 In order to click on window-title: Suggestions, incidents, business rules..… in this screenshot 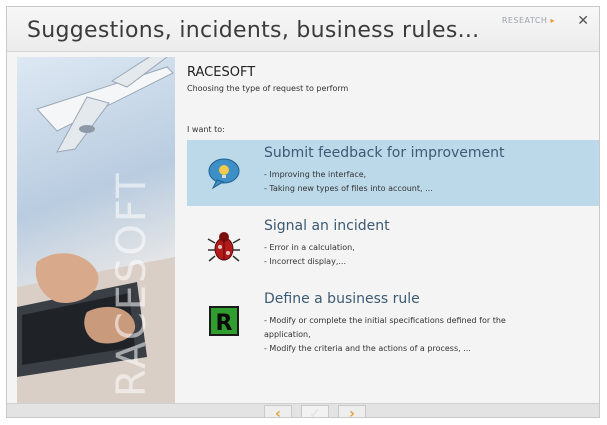, I will do `click(253, 30)`.